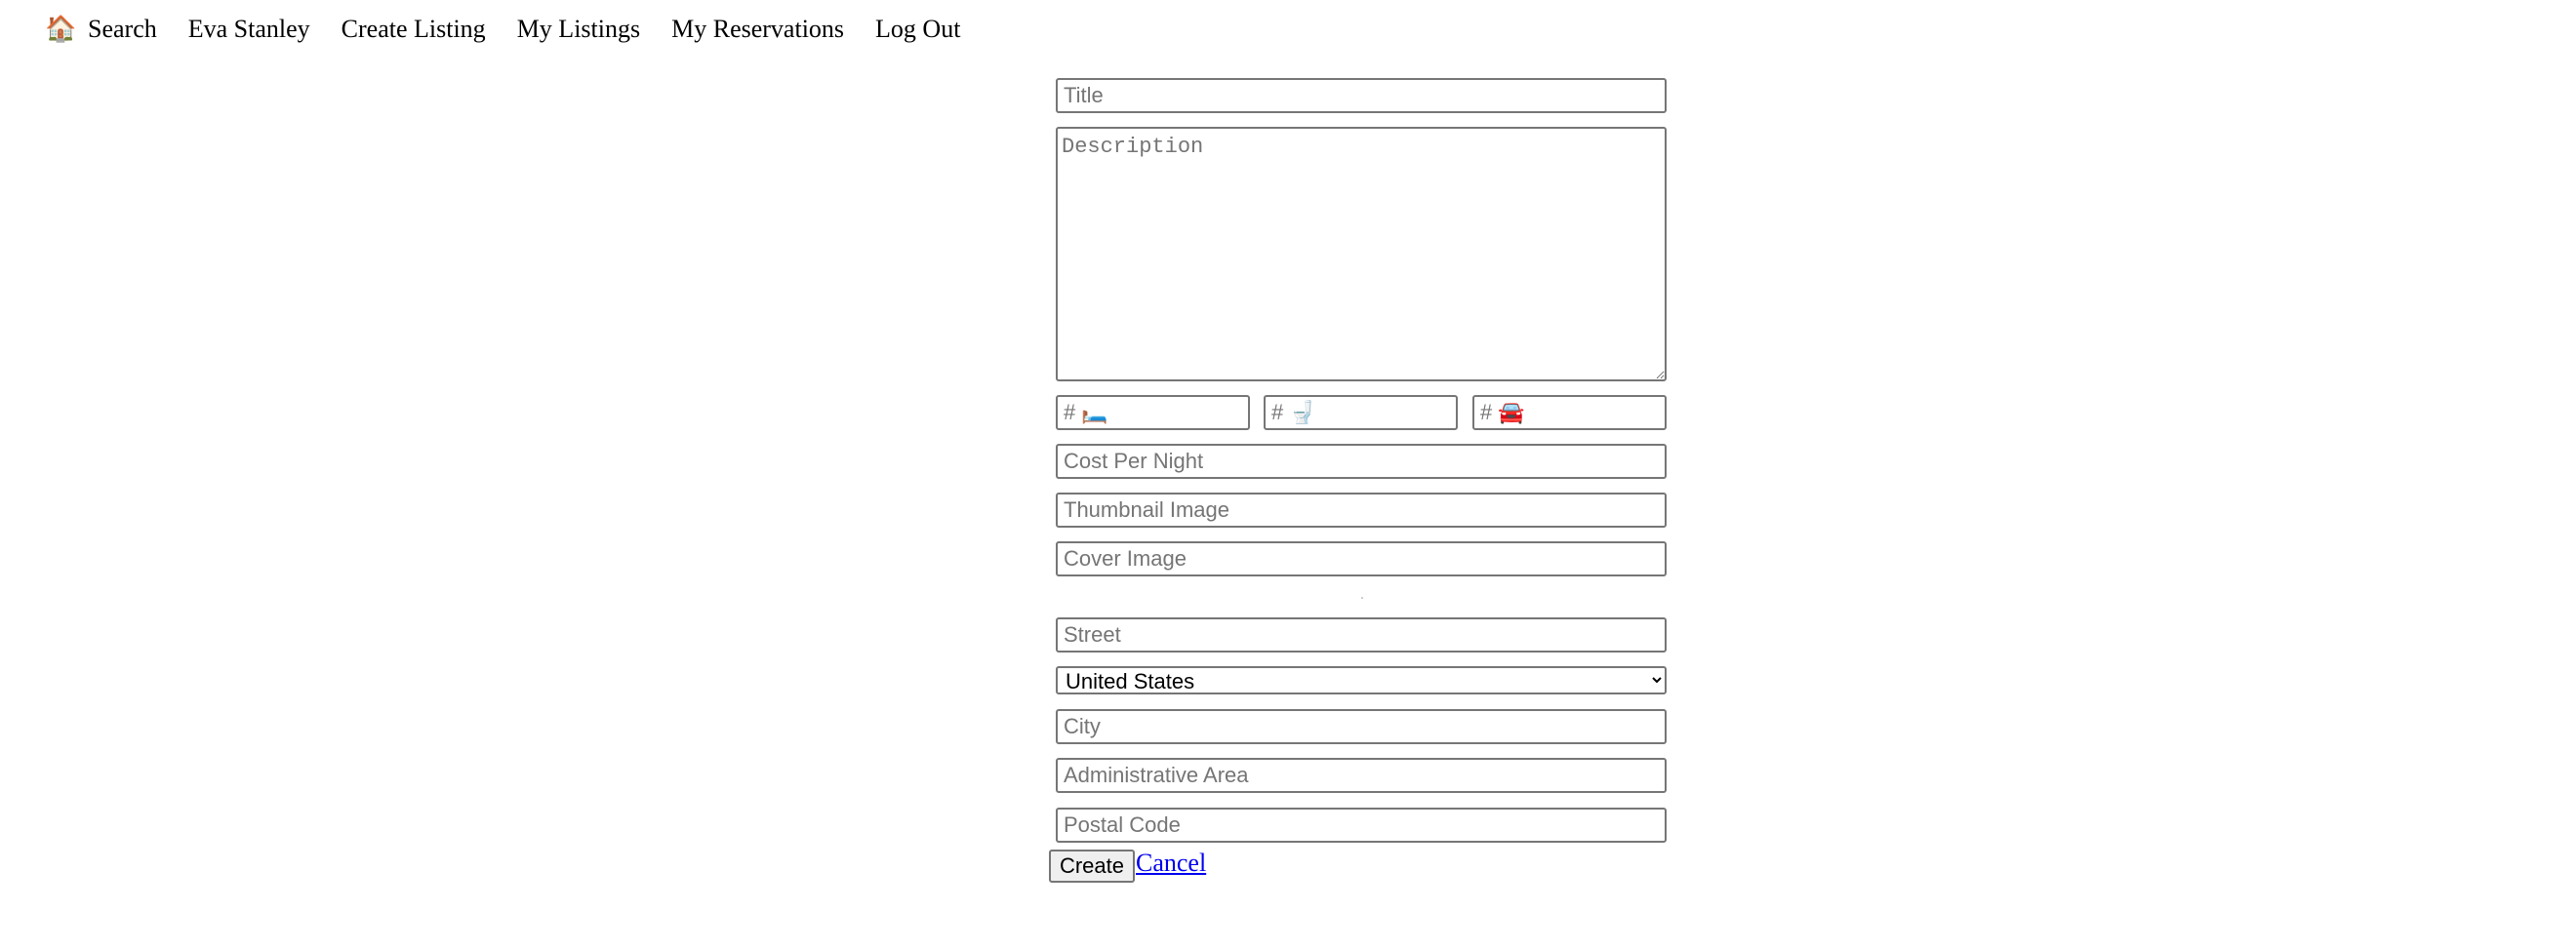 The width and height of the screenshot is (2576, 950). Describe the element at coordinates (1092, 866) in the screenshot. I see `create-button: Create` at that location.